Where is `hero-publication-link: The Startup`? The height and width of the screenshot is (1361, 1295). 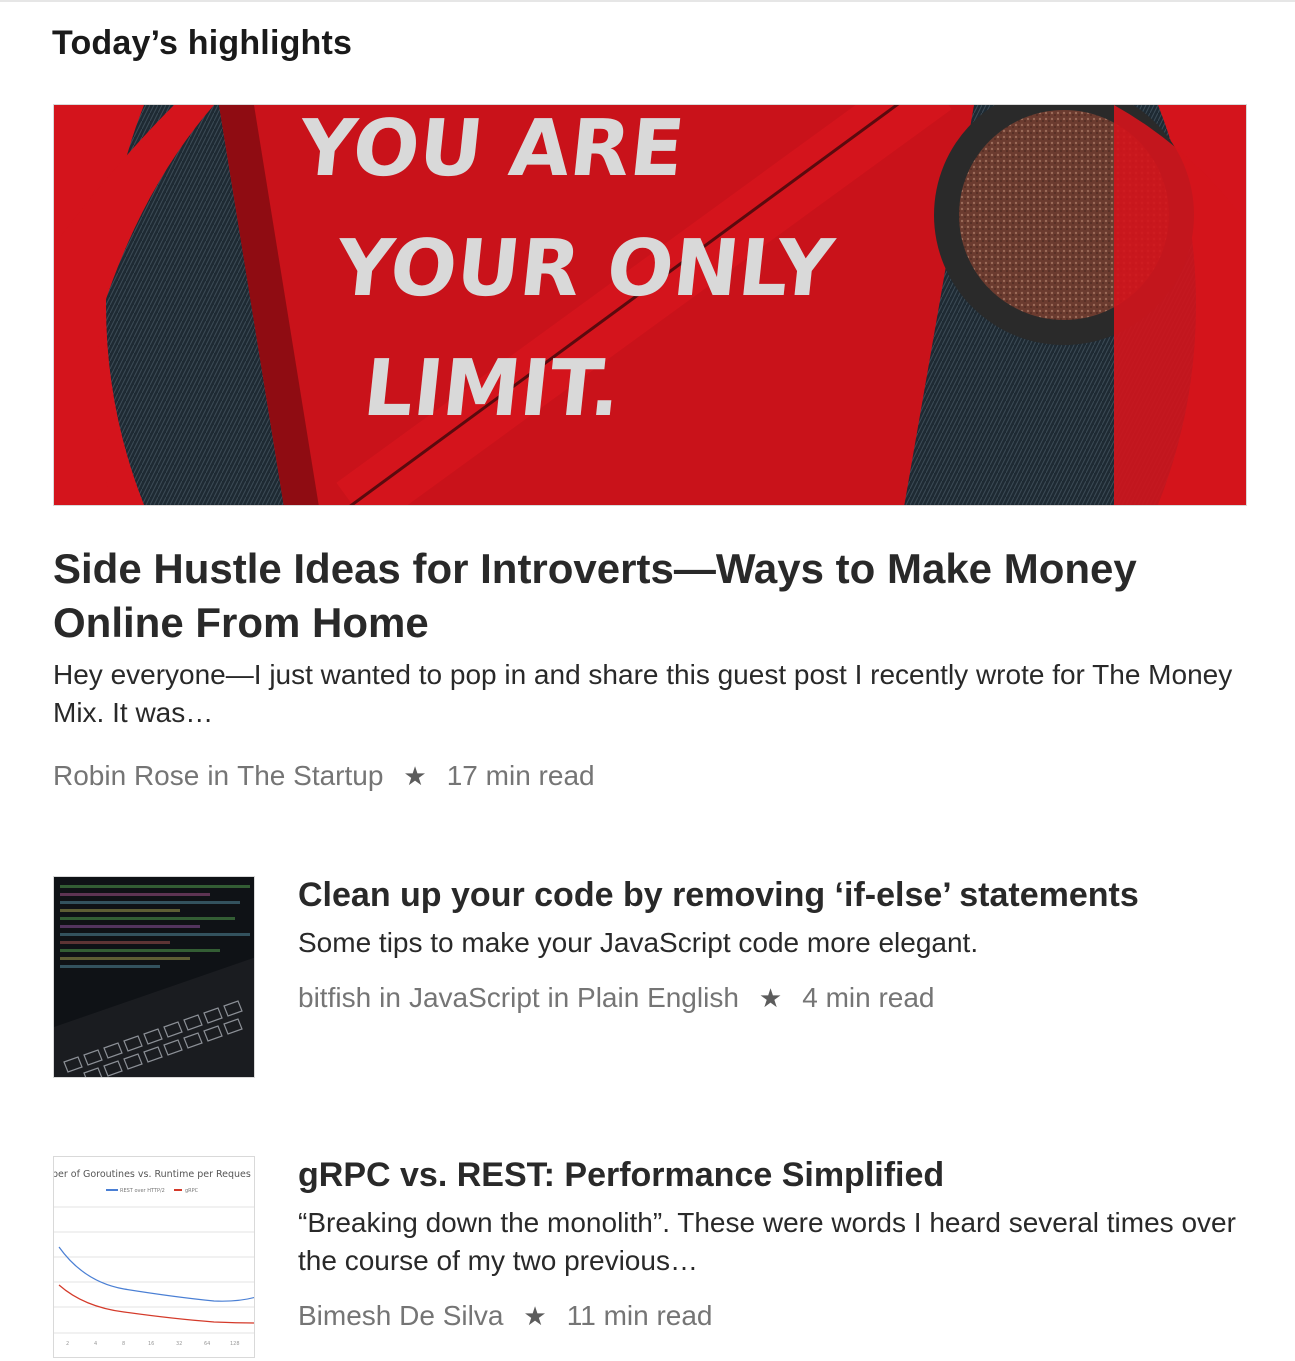 hero-publication-link: The Startup is located at coordinates (310, 776).